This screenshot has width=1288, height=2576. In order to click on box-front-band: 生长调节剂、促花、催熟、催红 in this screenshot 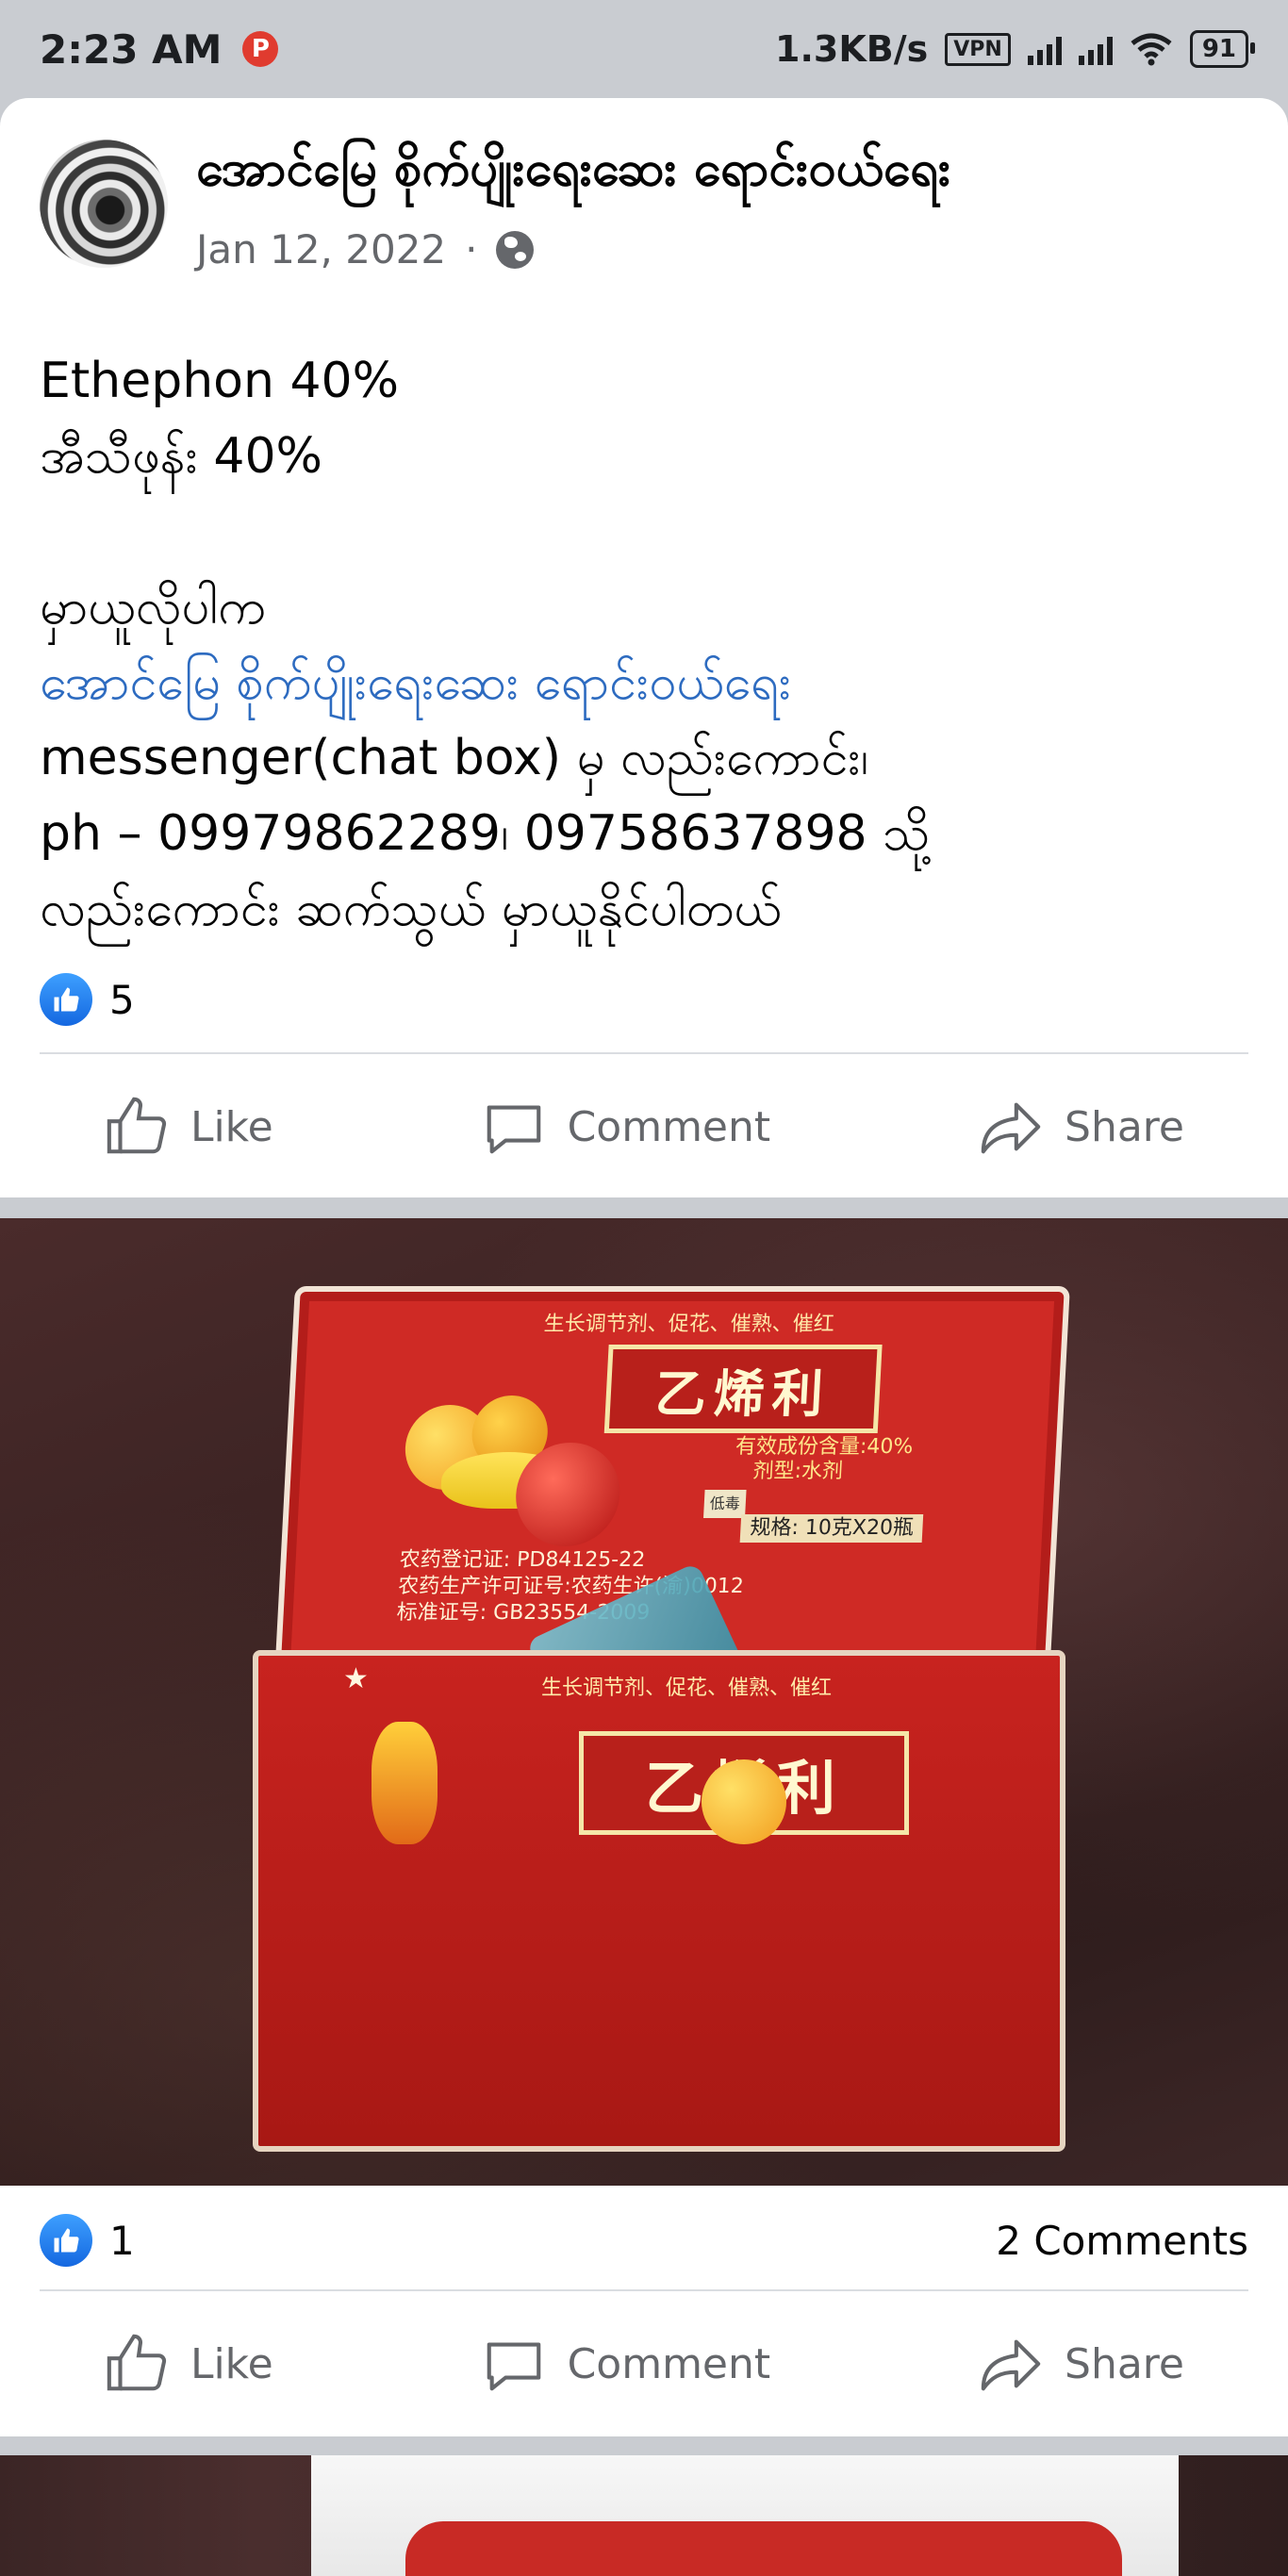, I will do `click(687, 1688)`.